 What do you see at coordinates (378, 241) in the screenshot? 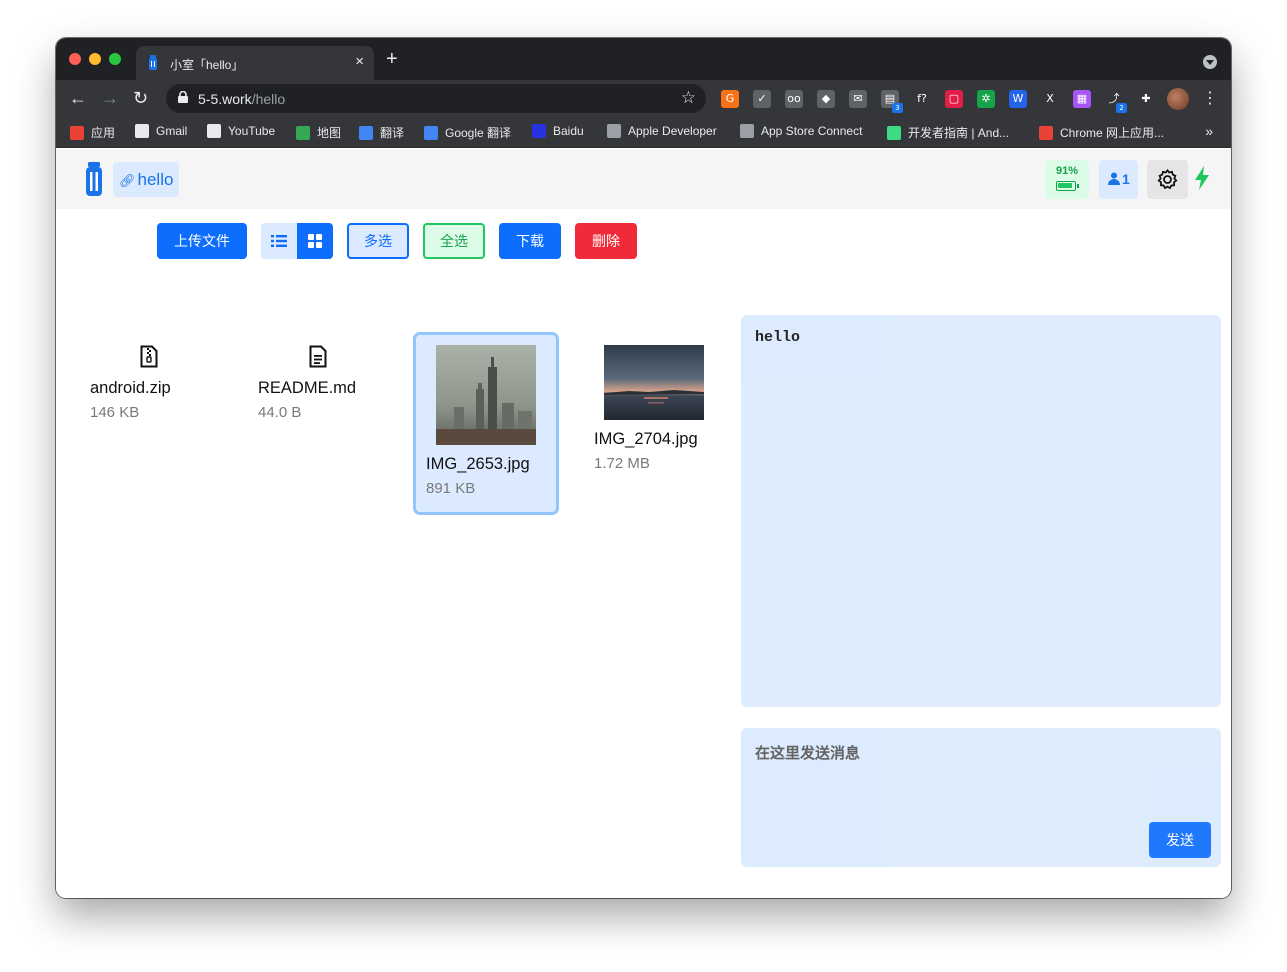
I see `multi-select-button: 多选` at bounding box center [378, 241].